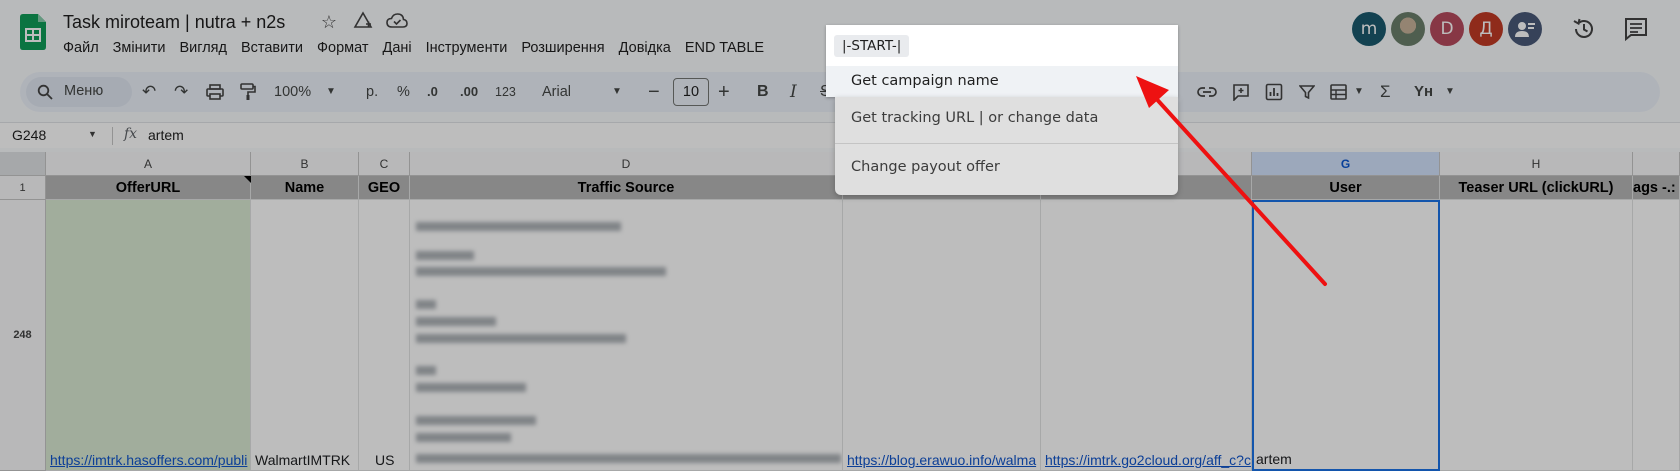 The image size is (1680, 471). I want to click on menu-item-get-campaign-name: Get campaign name, so click(1002, 81).